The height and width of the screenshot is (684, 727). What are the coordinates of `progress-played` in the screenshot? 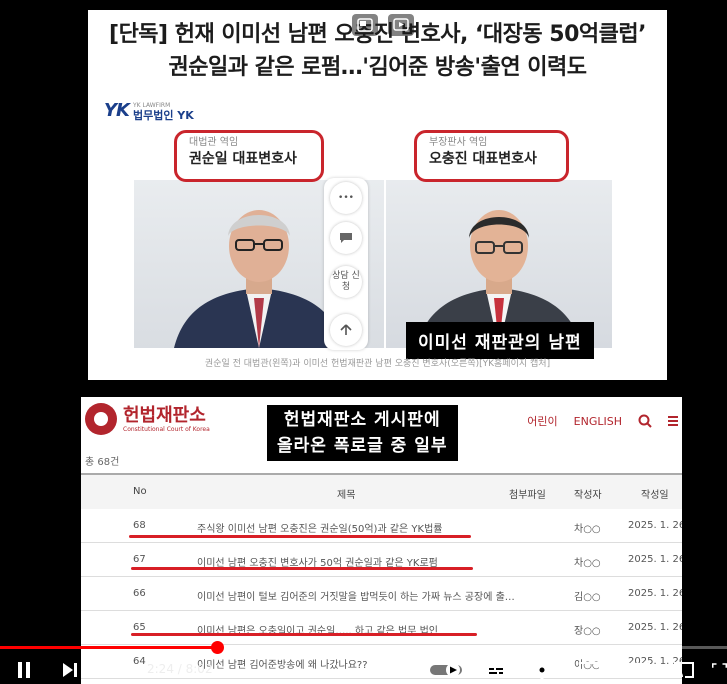 It's located at (109, 647).